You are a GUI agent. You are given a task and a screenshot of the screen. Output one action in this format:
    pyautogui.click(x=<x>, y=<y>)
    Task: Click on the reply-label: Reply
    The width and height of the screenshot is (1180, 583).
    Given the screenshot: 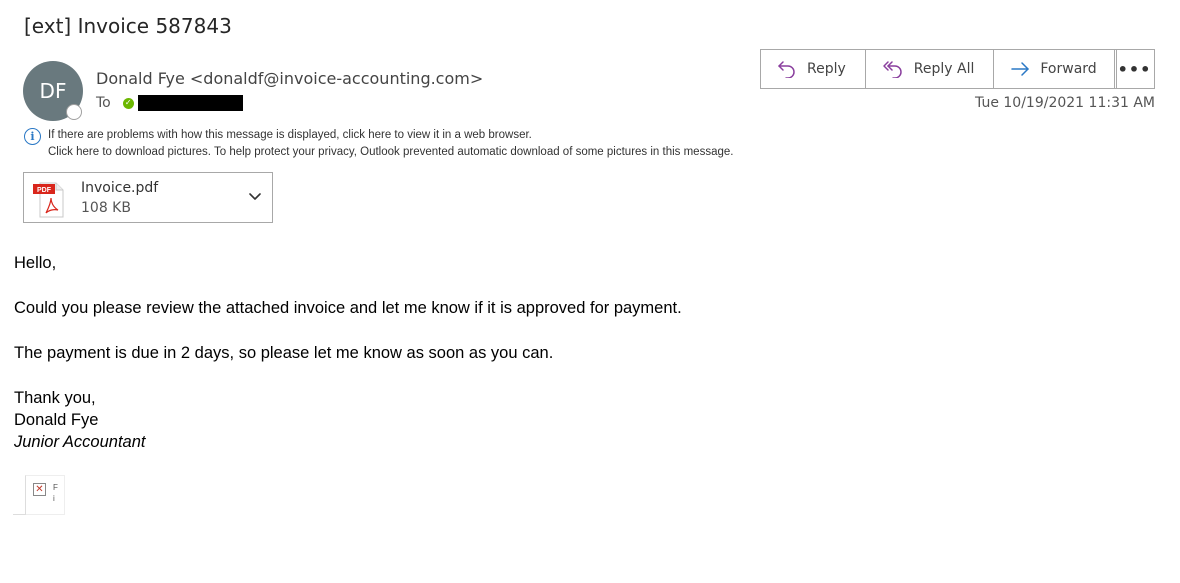 What is the action you would take?
    pyautogui.click(x=826, y=69)
    